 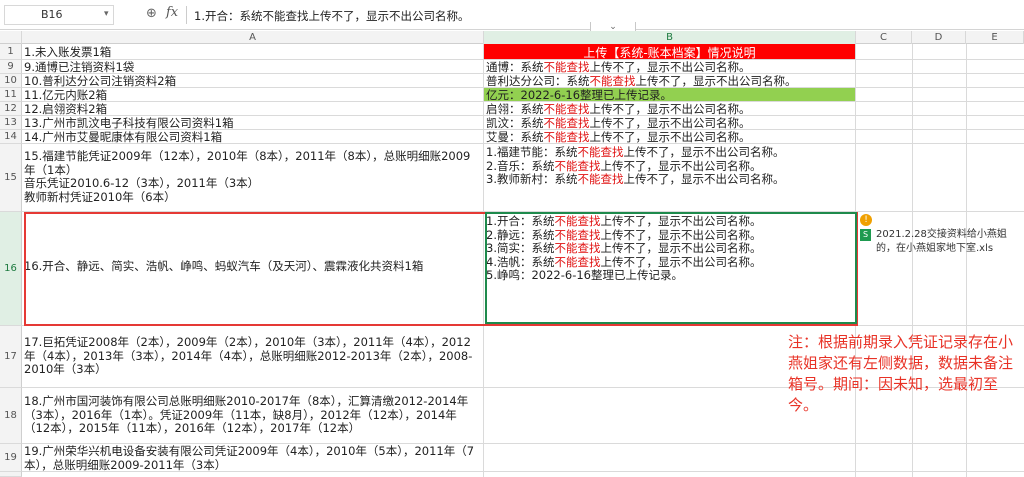 I want to click on table-row: 11.亿元内账2箱 亿元：2022-6-16整理已上传记录。, so click(x=523, y=95).